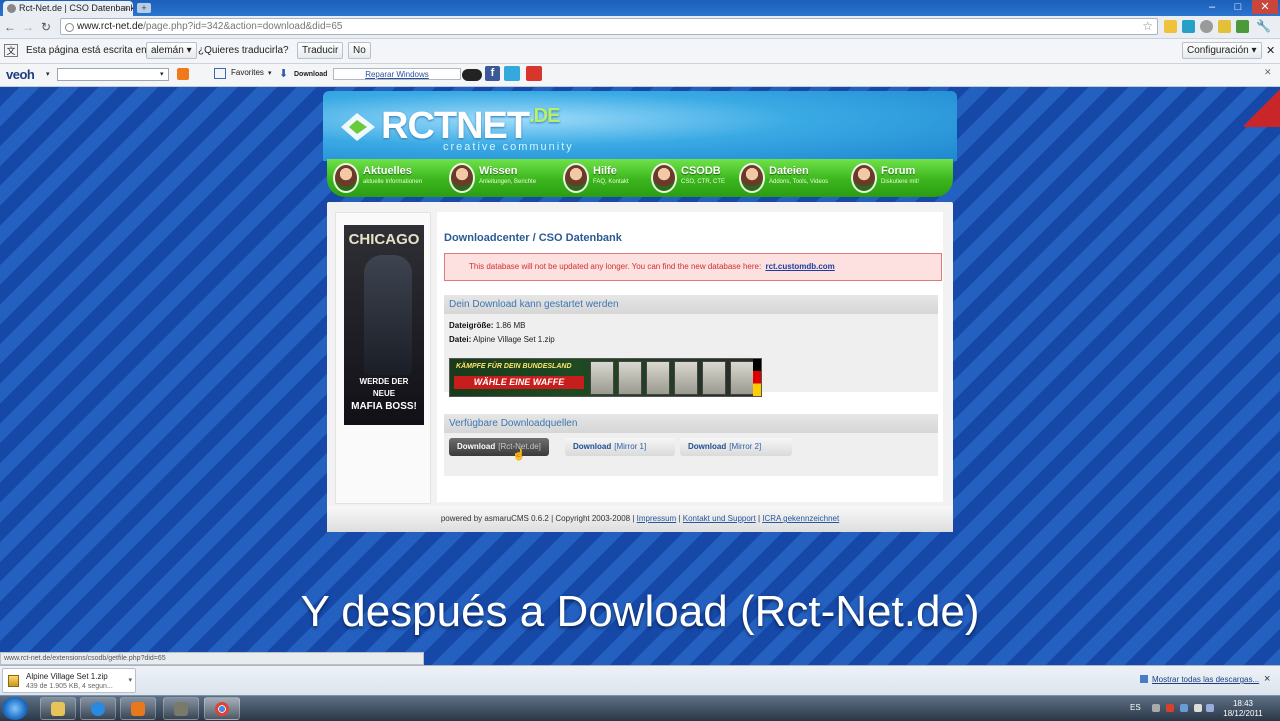 The height and width of the screenshot is (721, 1280). What do you see at coordinates (1262, 107) in the screenshot?
I see `corner-ribbon` at bounding box center [1262, 107].